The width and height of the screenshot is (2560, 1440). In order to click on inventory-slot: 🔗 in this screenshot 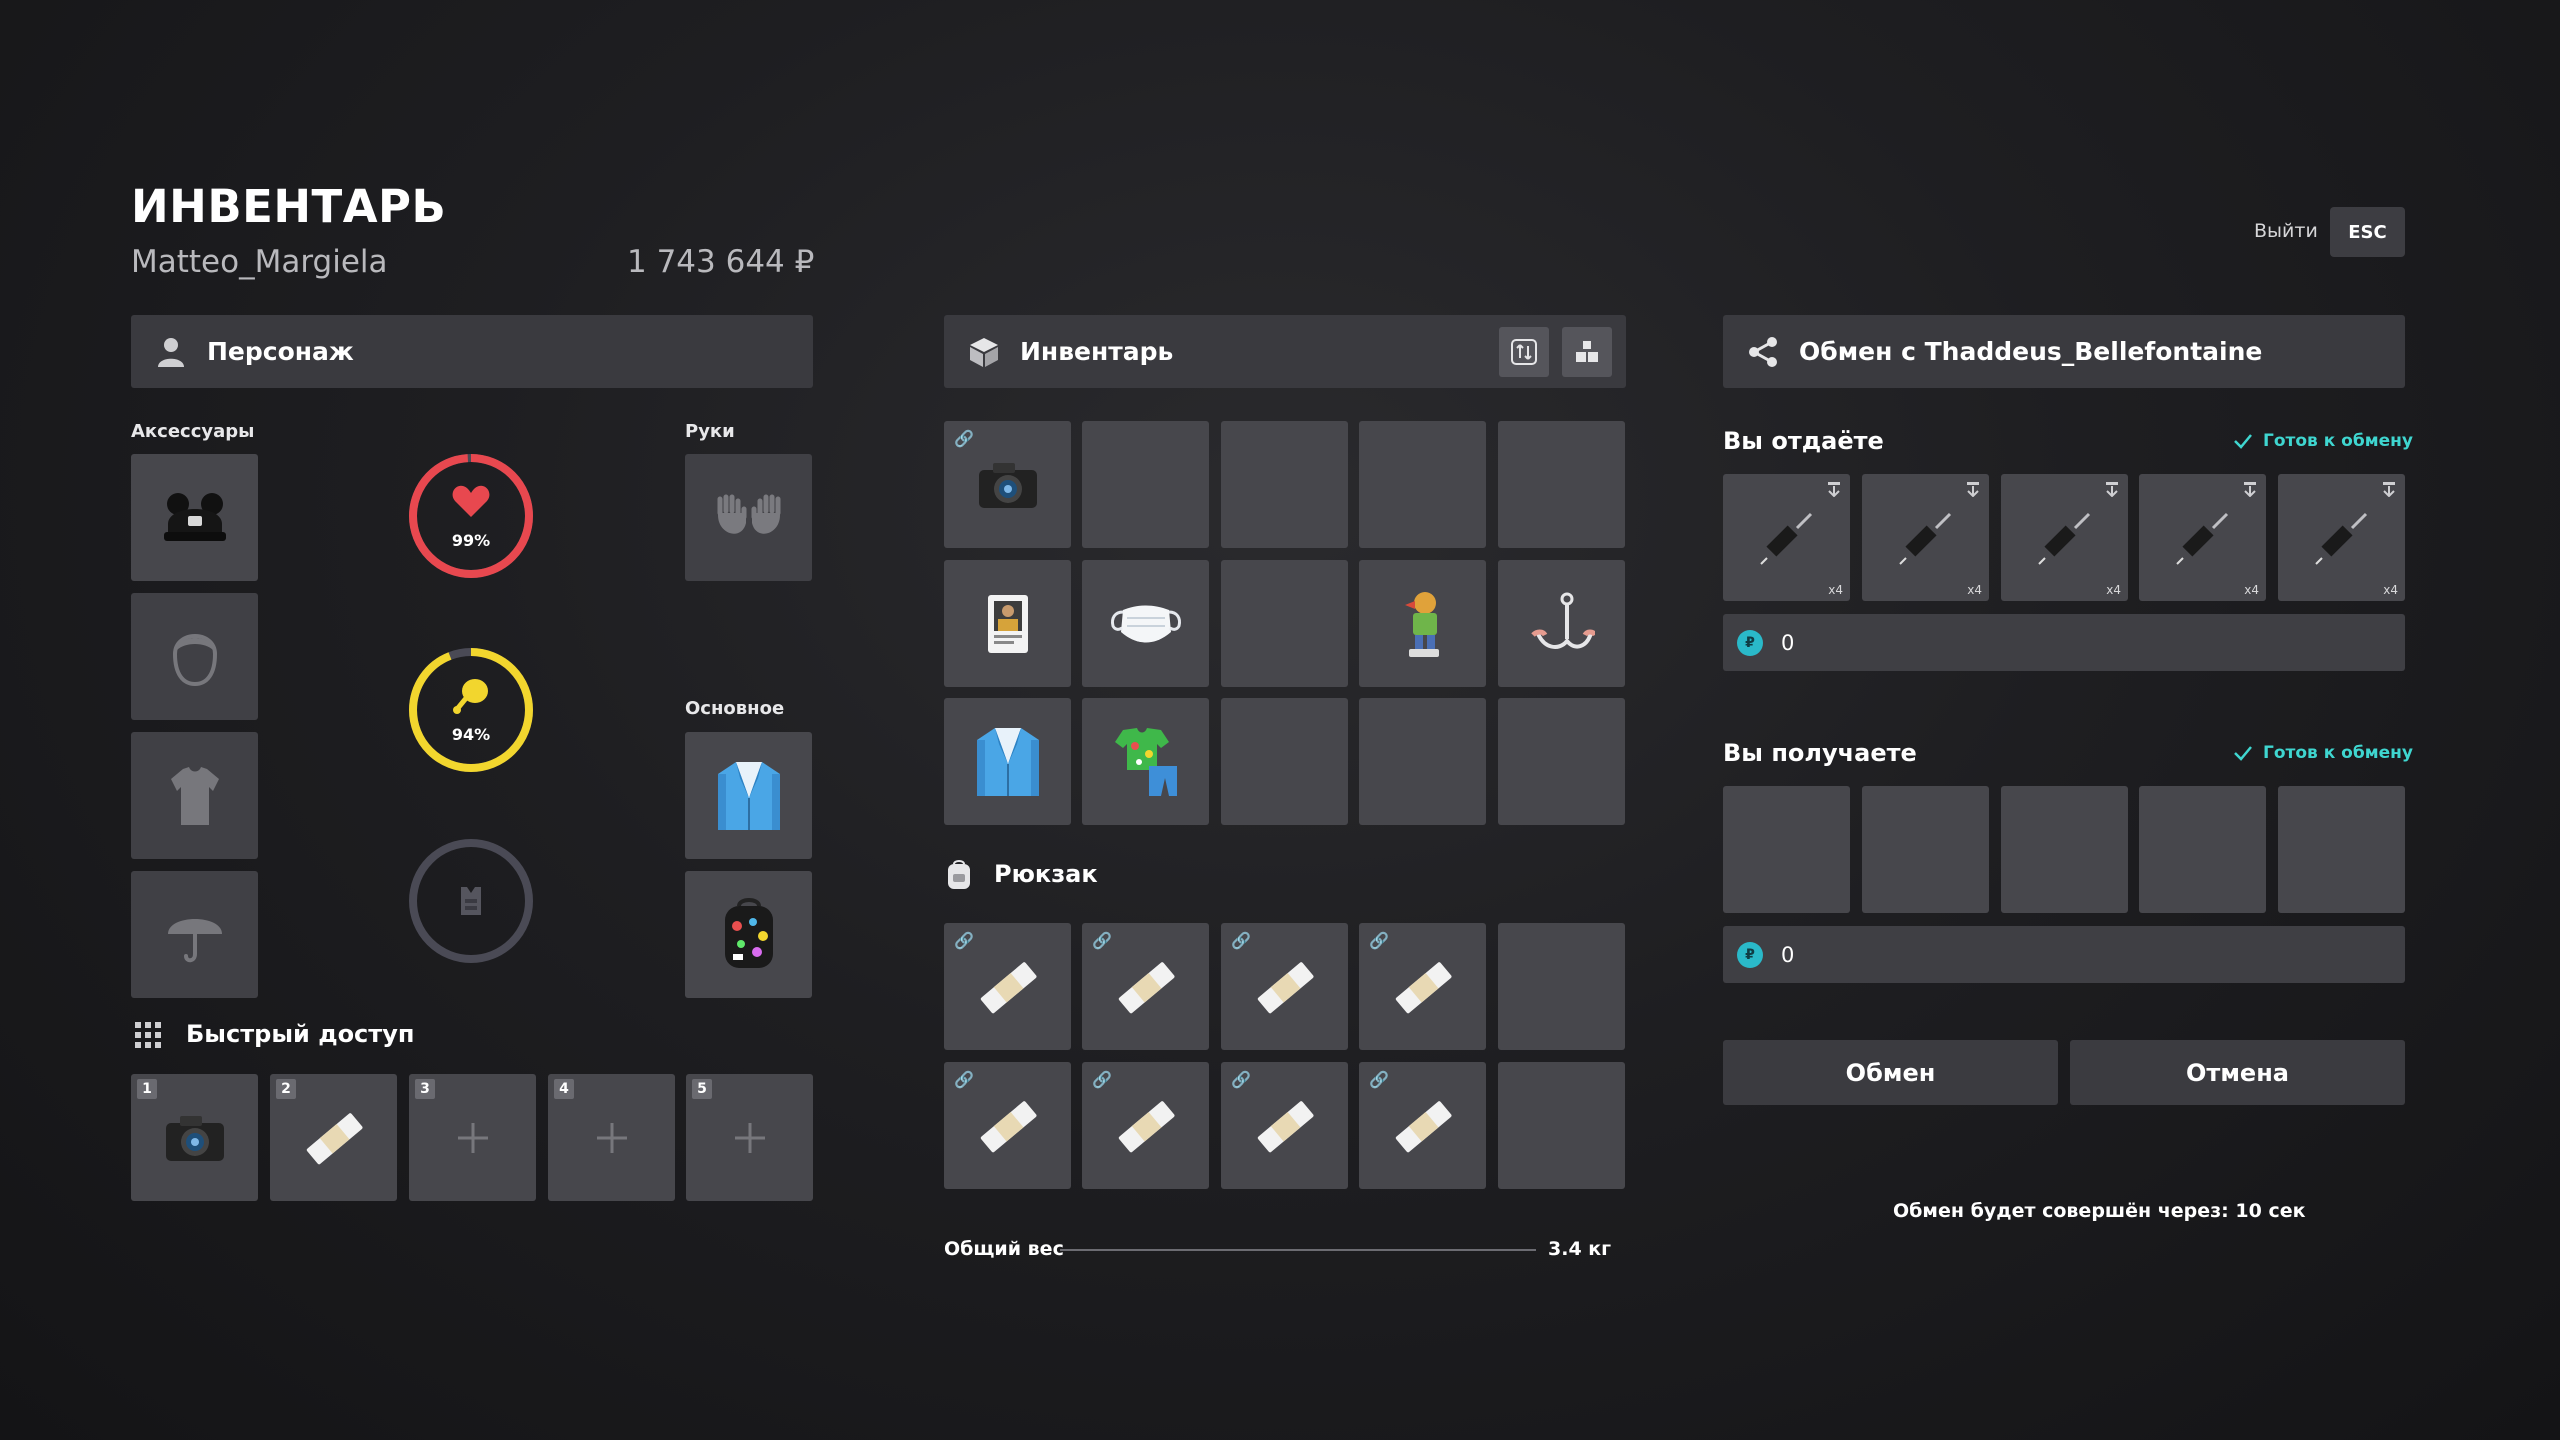, I will do `click(1007, 484)`.